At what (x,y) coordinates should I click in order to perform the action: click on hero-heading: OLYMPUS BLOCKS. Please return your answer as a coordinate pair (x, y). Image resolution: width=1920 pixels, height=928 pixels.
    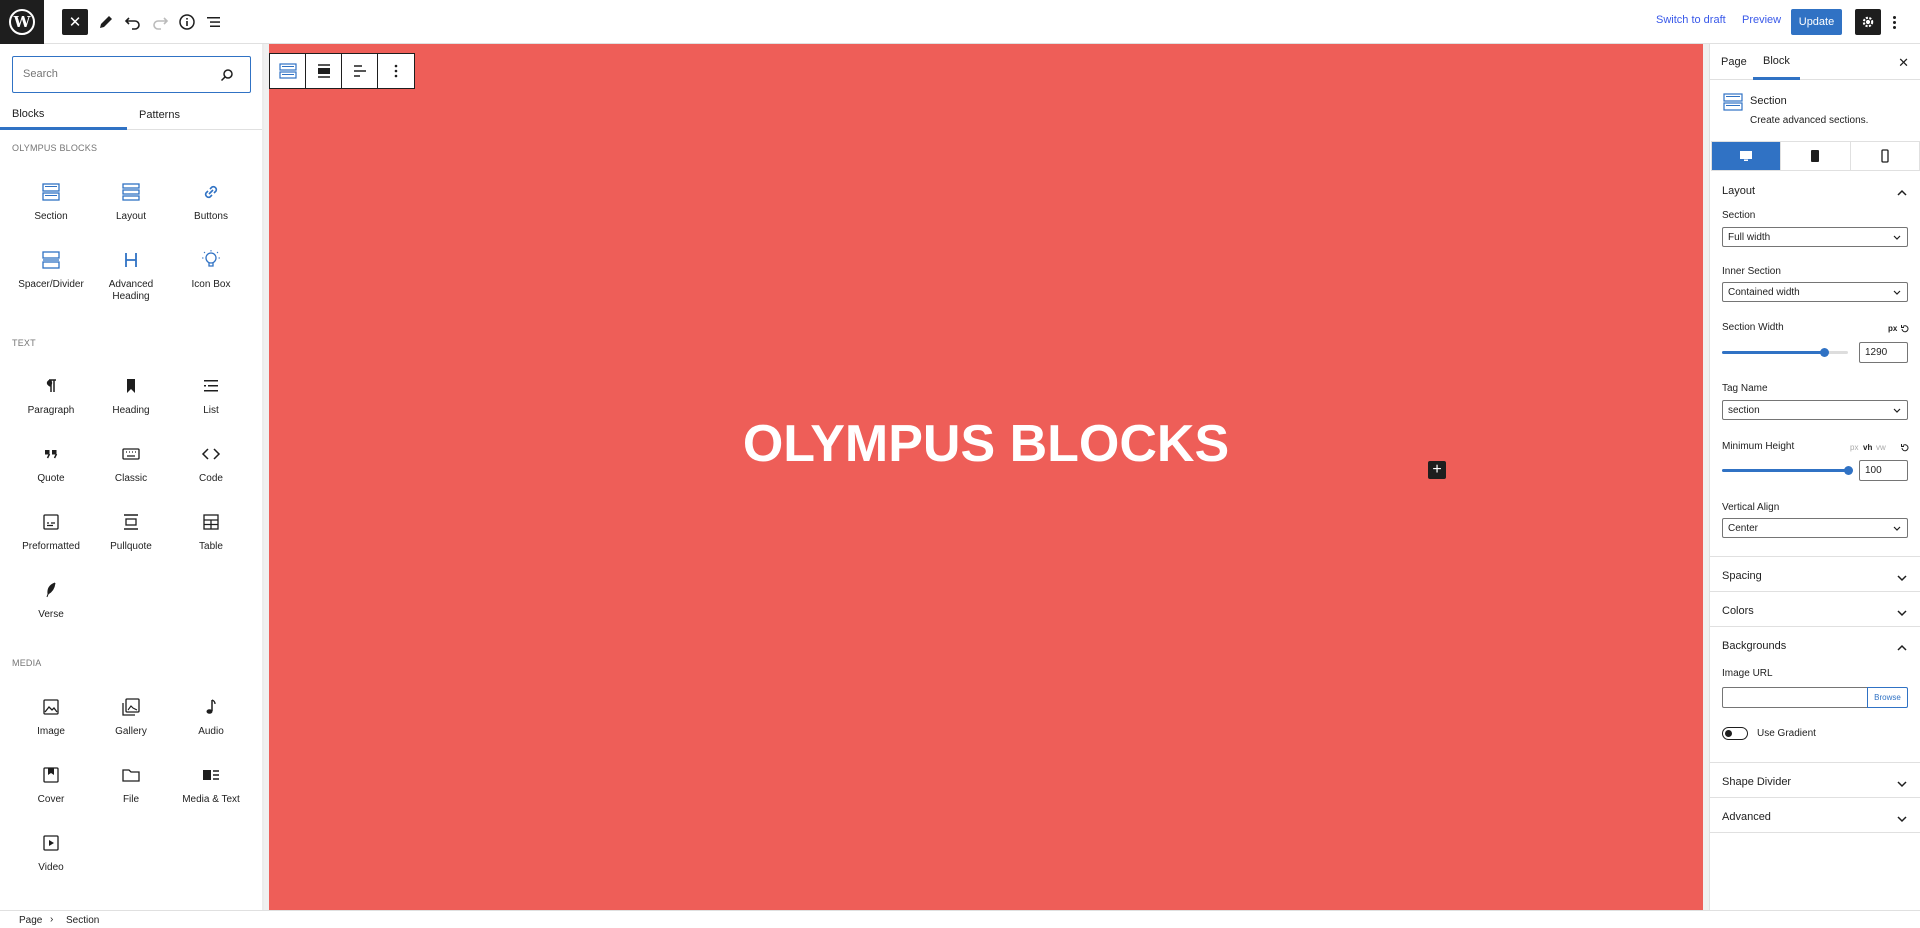
    Looking at the image, I should click on (986, 444).